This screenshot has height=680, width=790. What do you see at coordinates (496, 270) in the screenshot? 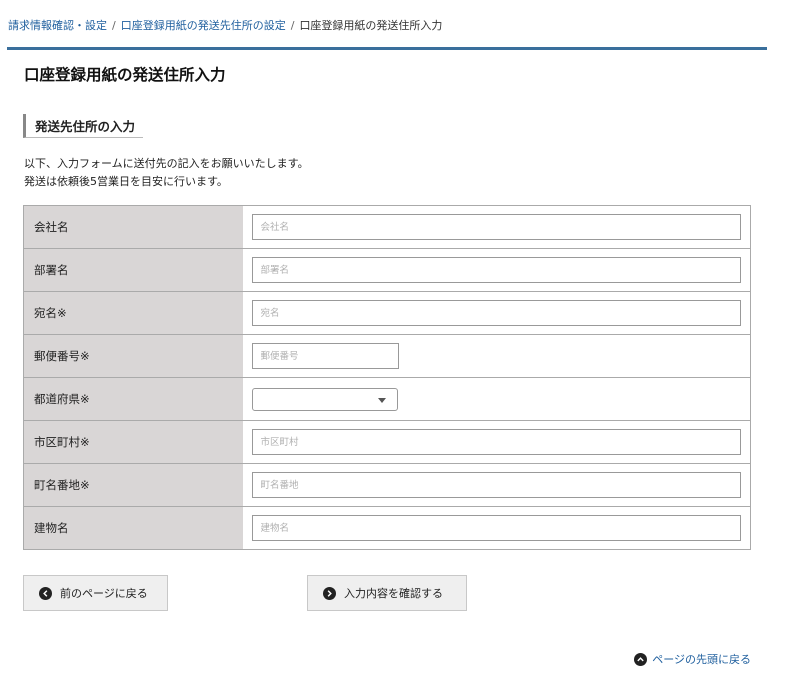
I see `department-input` at bounding box center [496, 270].